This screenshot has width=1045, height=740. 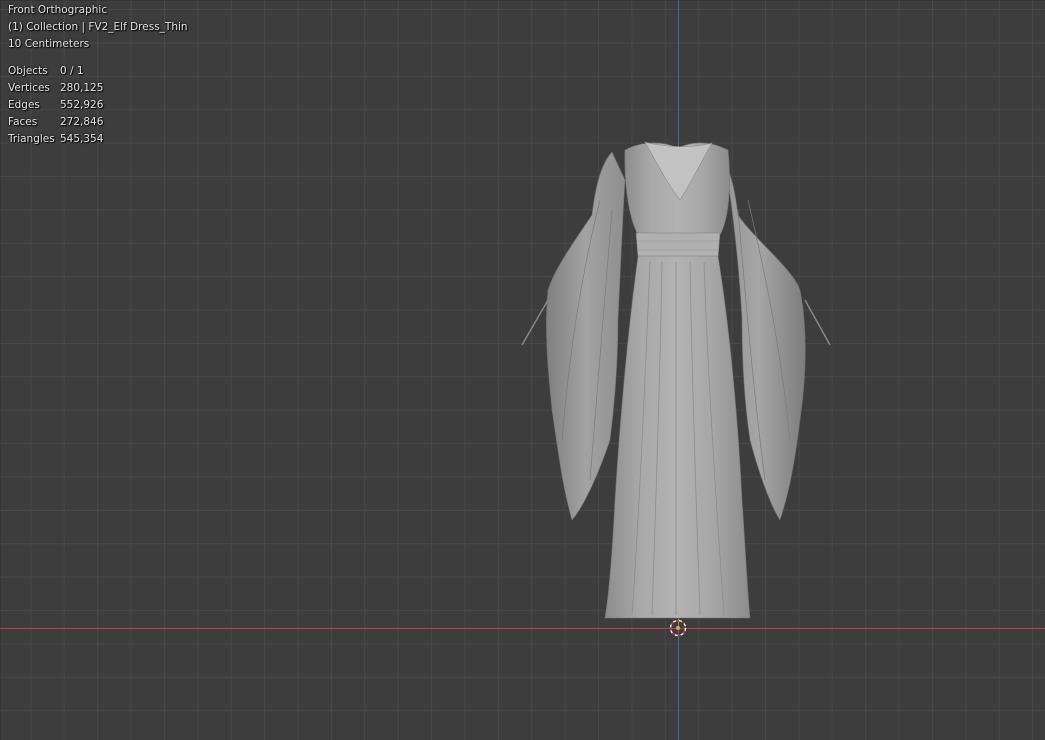 What do you see at coordinates (586, 336) in the screenshot?
I see `left-sleeve` at bounding box center [586, 336].